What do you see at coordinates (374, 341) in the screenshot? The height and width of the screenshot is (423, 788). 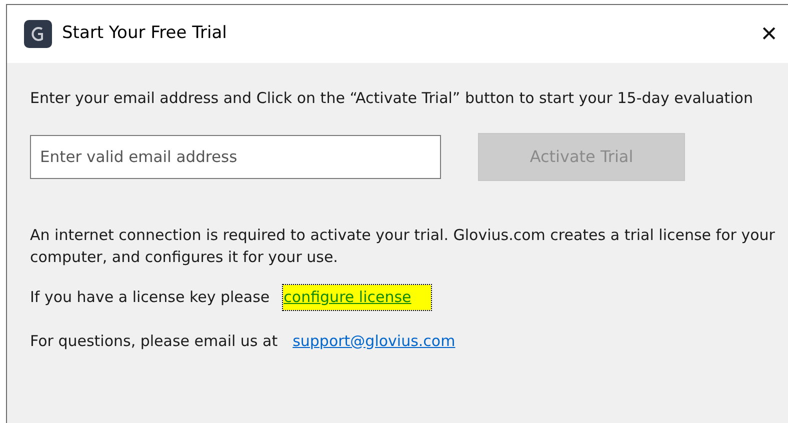 I see `support-email-link: support@glovius.com` at bounding box center [374, 341].